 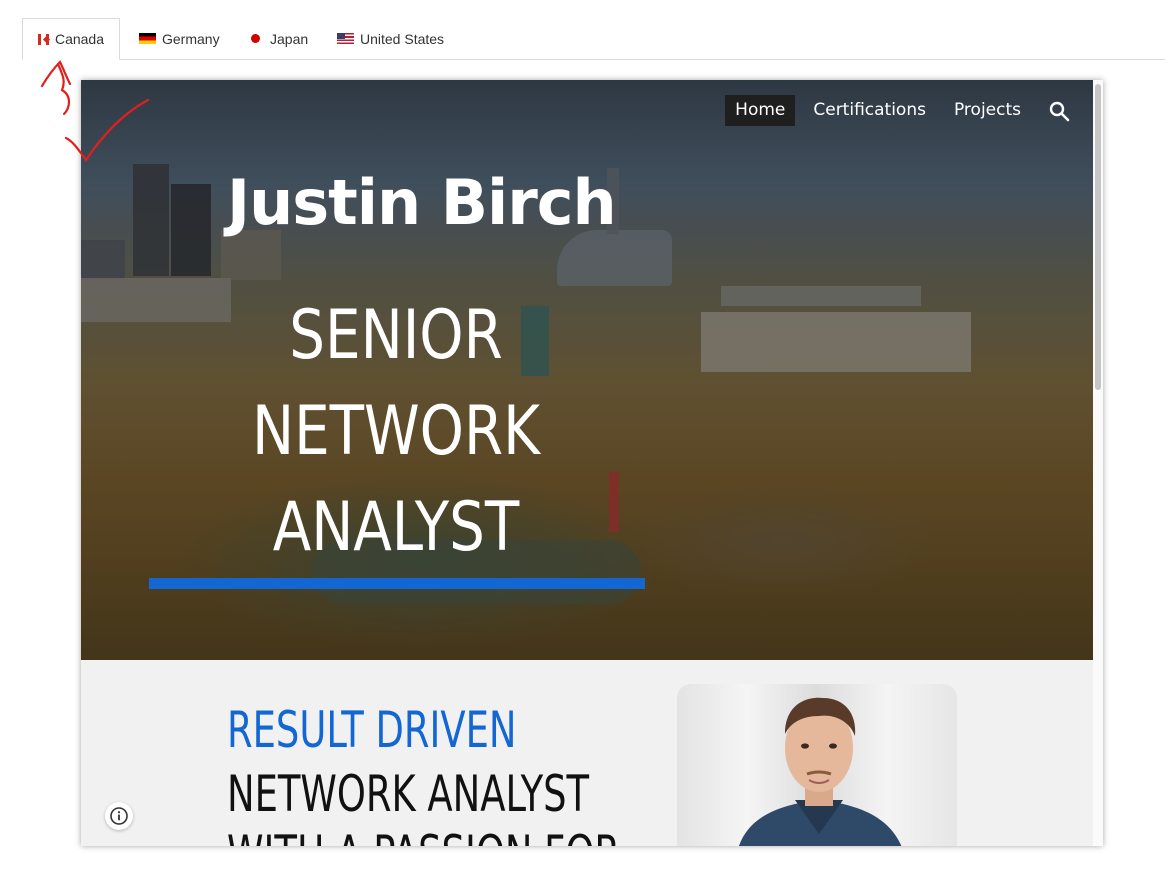 What do you see at coordinates (79, 39) in the screenshot?
I see `tab-label: Canada` at bounding box center [79, 39].